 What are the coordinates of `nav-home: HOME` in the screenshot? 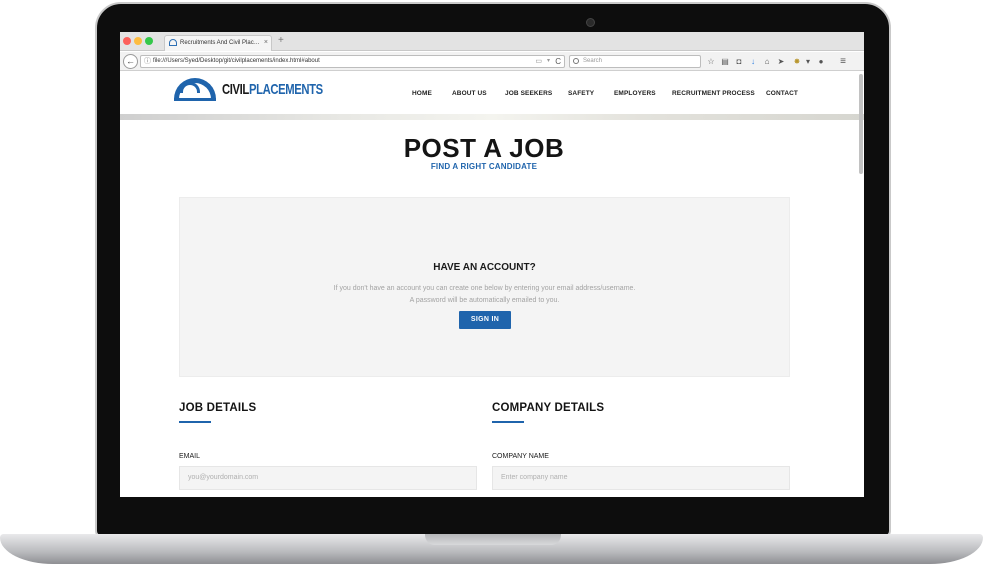 It's located at (422, 93).